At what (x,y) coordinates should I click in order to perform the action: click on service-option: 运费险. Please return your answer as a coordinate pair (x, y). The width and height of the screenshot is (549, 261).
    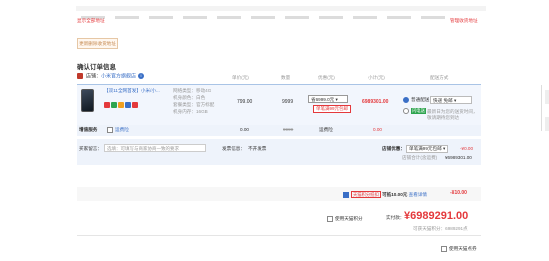
    Looking at the image, I should click on (118, 130).